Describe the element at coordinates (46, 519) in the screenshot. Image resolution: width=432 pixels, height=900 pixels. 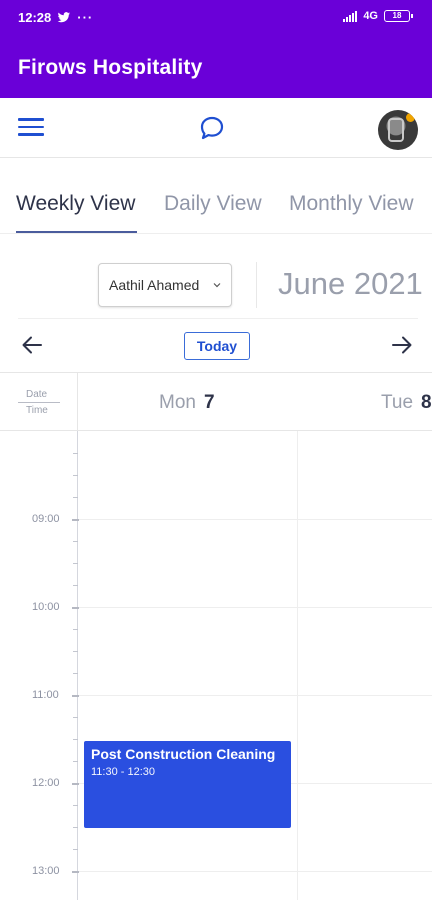
I see `time-label: 09:00` at that location.